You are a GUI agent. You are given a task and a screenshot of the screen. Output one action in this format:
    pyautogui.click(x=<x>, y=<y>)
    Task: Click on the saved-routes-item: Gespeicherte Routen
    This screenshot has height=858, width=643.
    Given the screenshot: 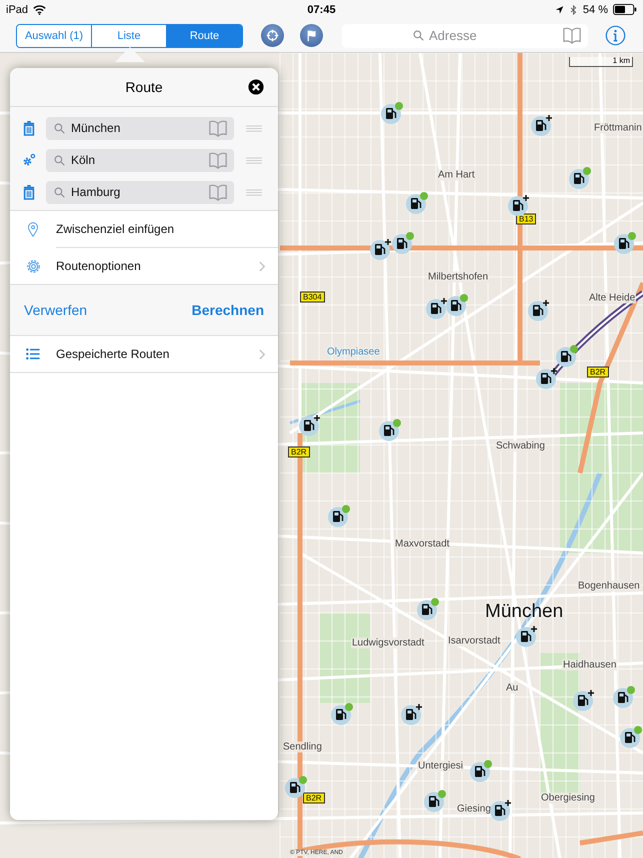 What is the action you would take?
    pyautogui.click(x=144, y=354)
    